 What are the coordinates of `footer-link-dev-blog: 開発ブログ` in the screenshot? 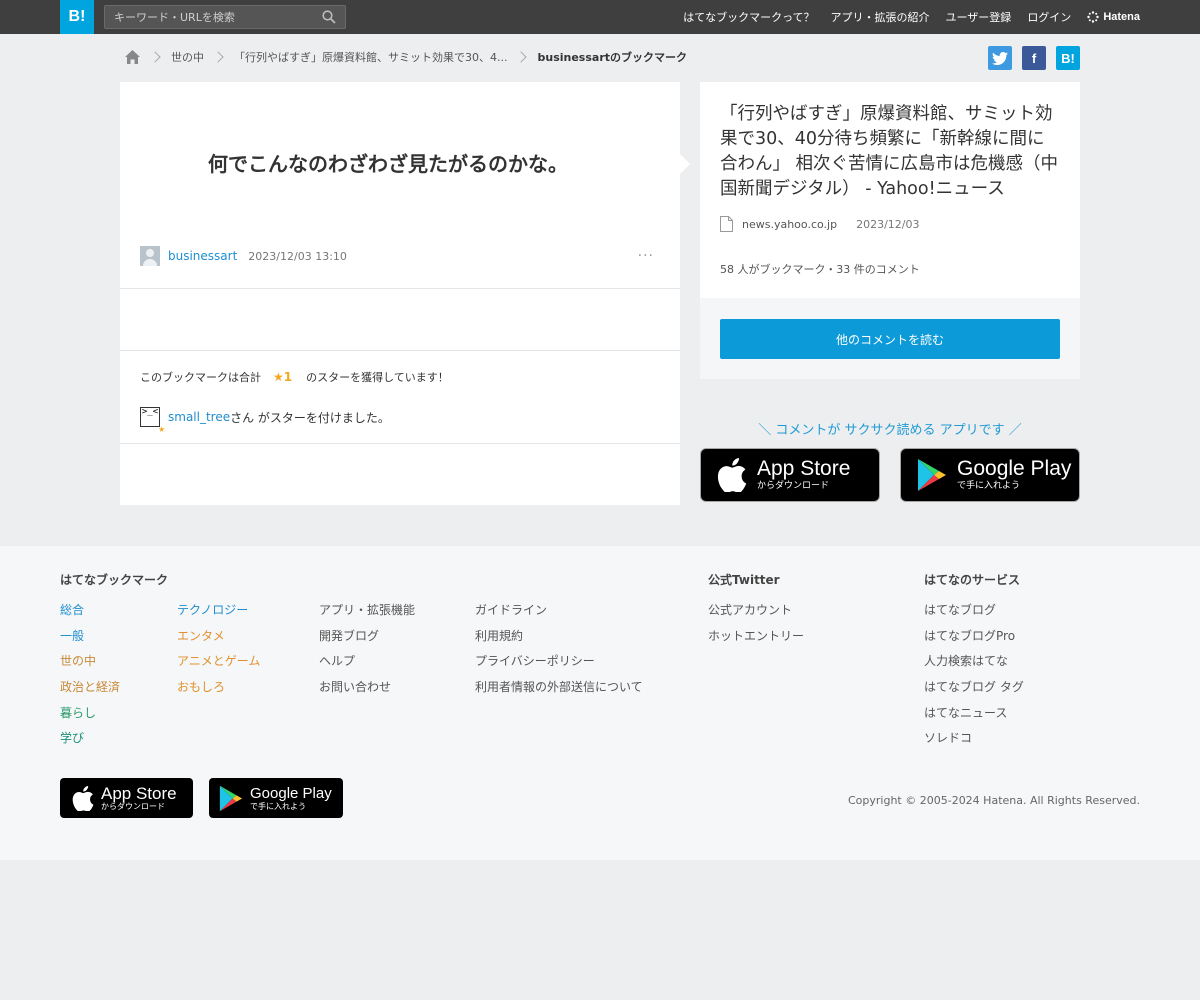 It's located at (349, 636).